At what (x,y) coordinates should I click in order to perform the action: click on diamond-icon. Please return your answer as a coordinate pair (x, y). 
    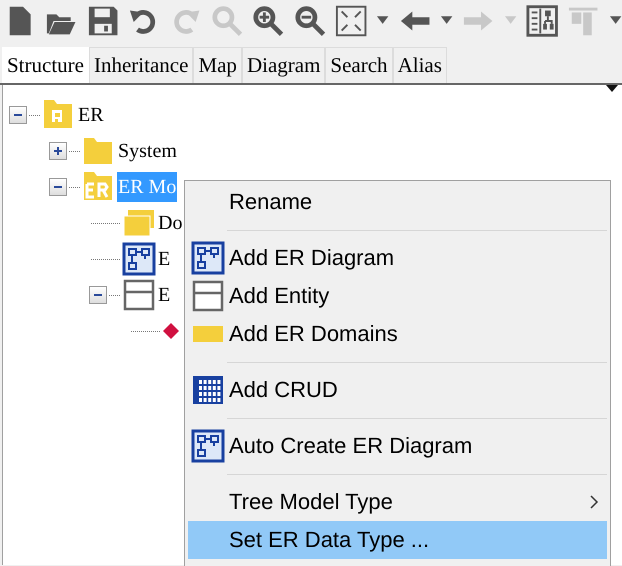
    Looking at the image, I should click on (171, 331).